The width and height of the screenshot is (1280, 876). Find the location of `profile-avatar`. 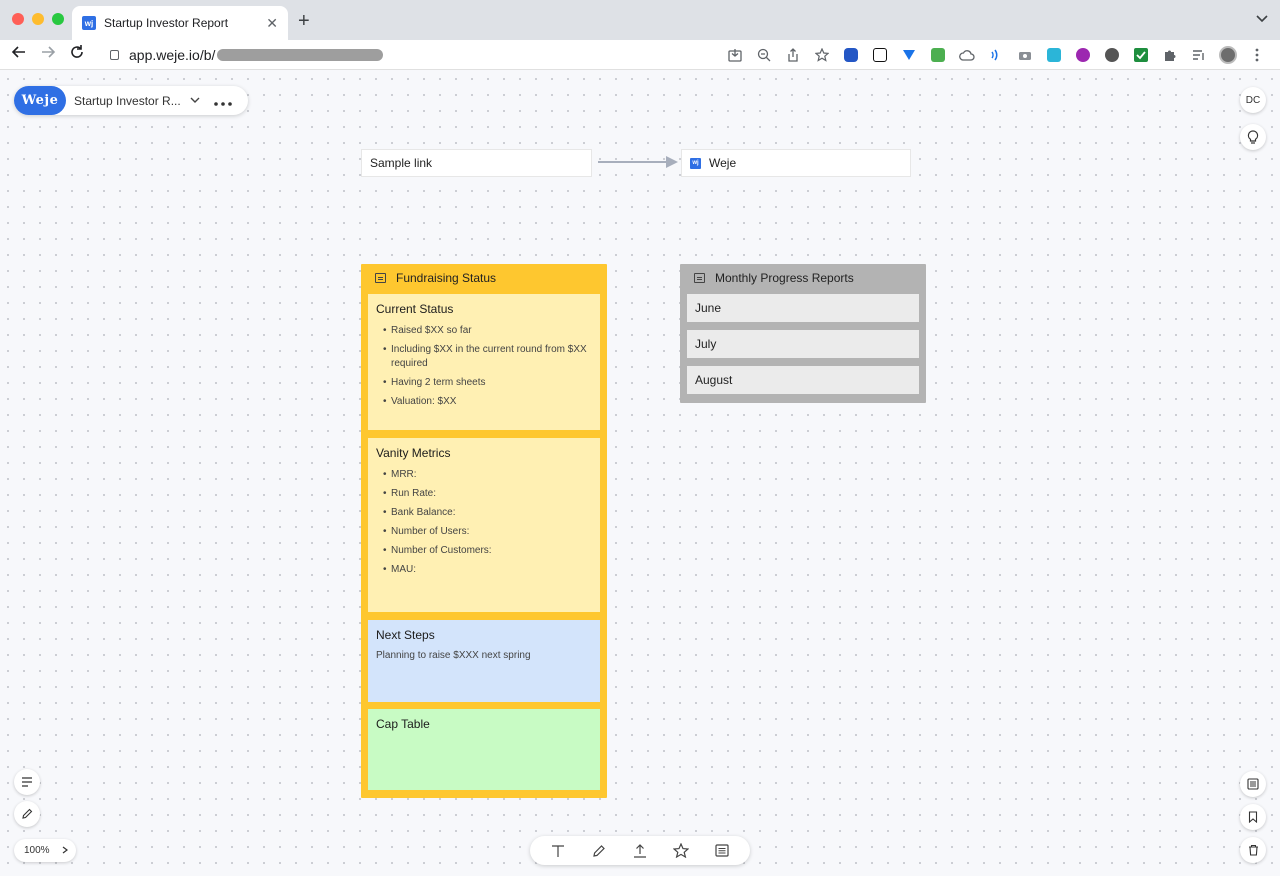

profile-avatar is located at coordinates (1227, 55).